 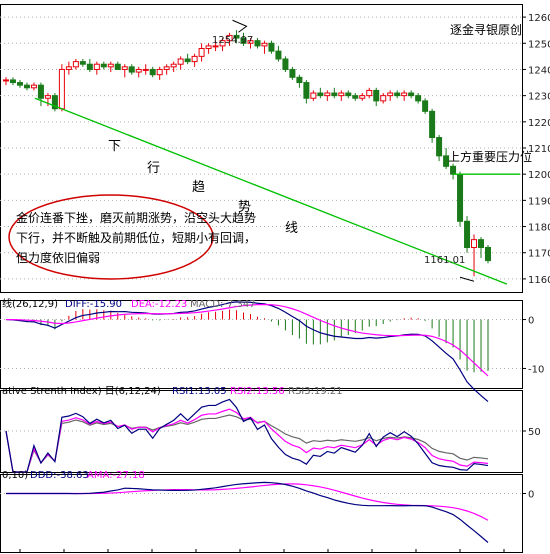 What do you see at coordinates (539, 201) in the screenshot?
I see `price-tick-label: 1190` at bounding box center [539, 201].